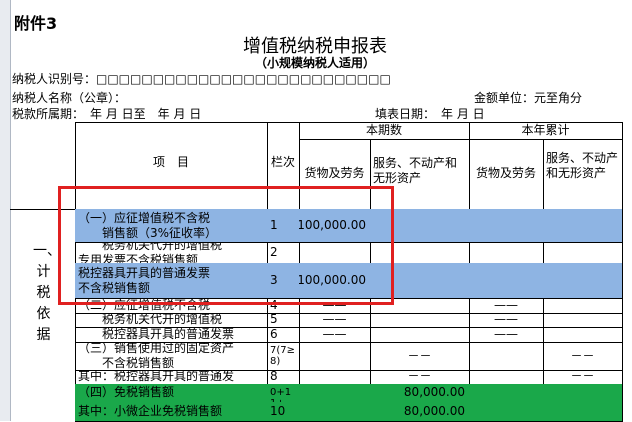 The height and width of the screenshot is (422, 632). I want to click on row-7-line: 7(7≥8), so click(283, 356).